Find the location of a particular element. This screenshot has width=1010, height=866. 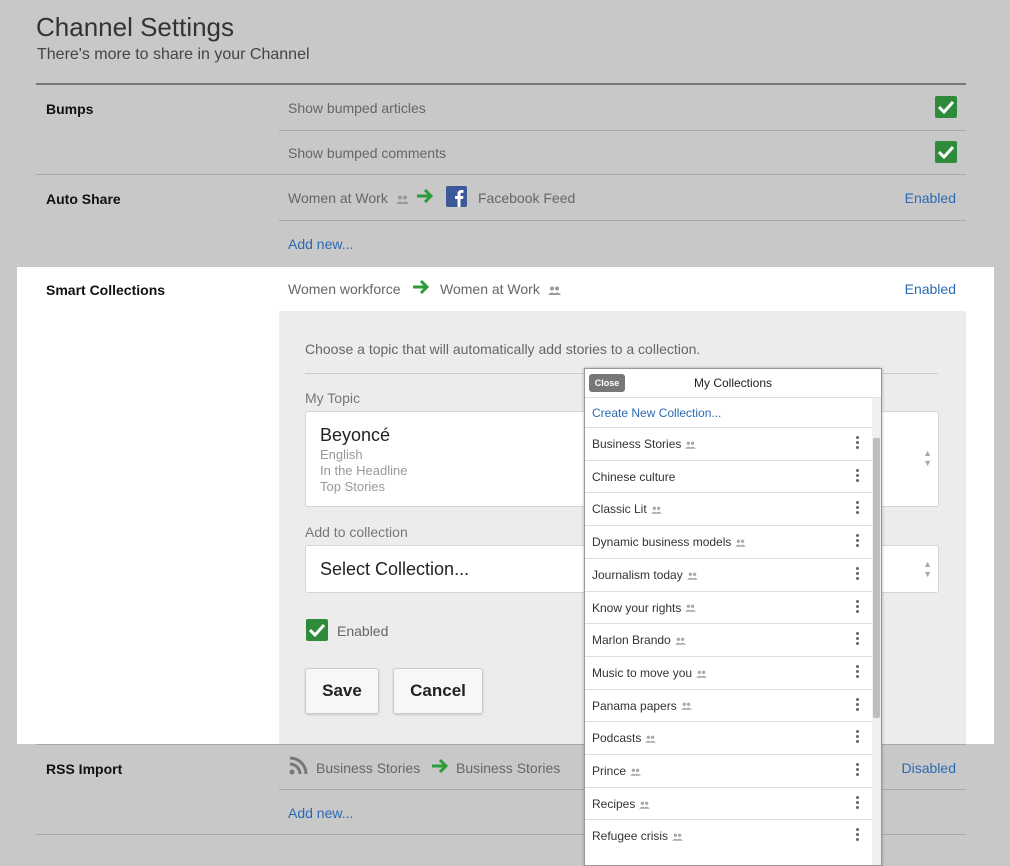

collection-name: Music to move you is located at coordinates (650, 672).